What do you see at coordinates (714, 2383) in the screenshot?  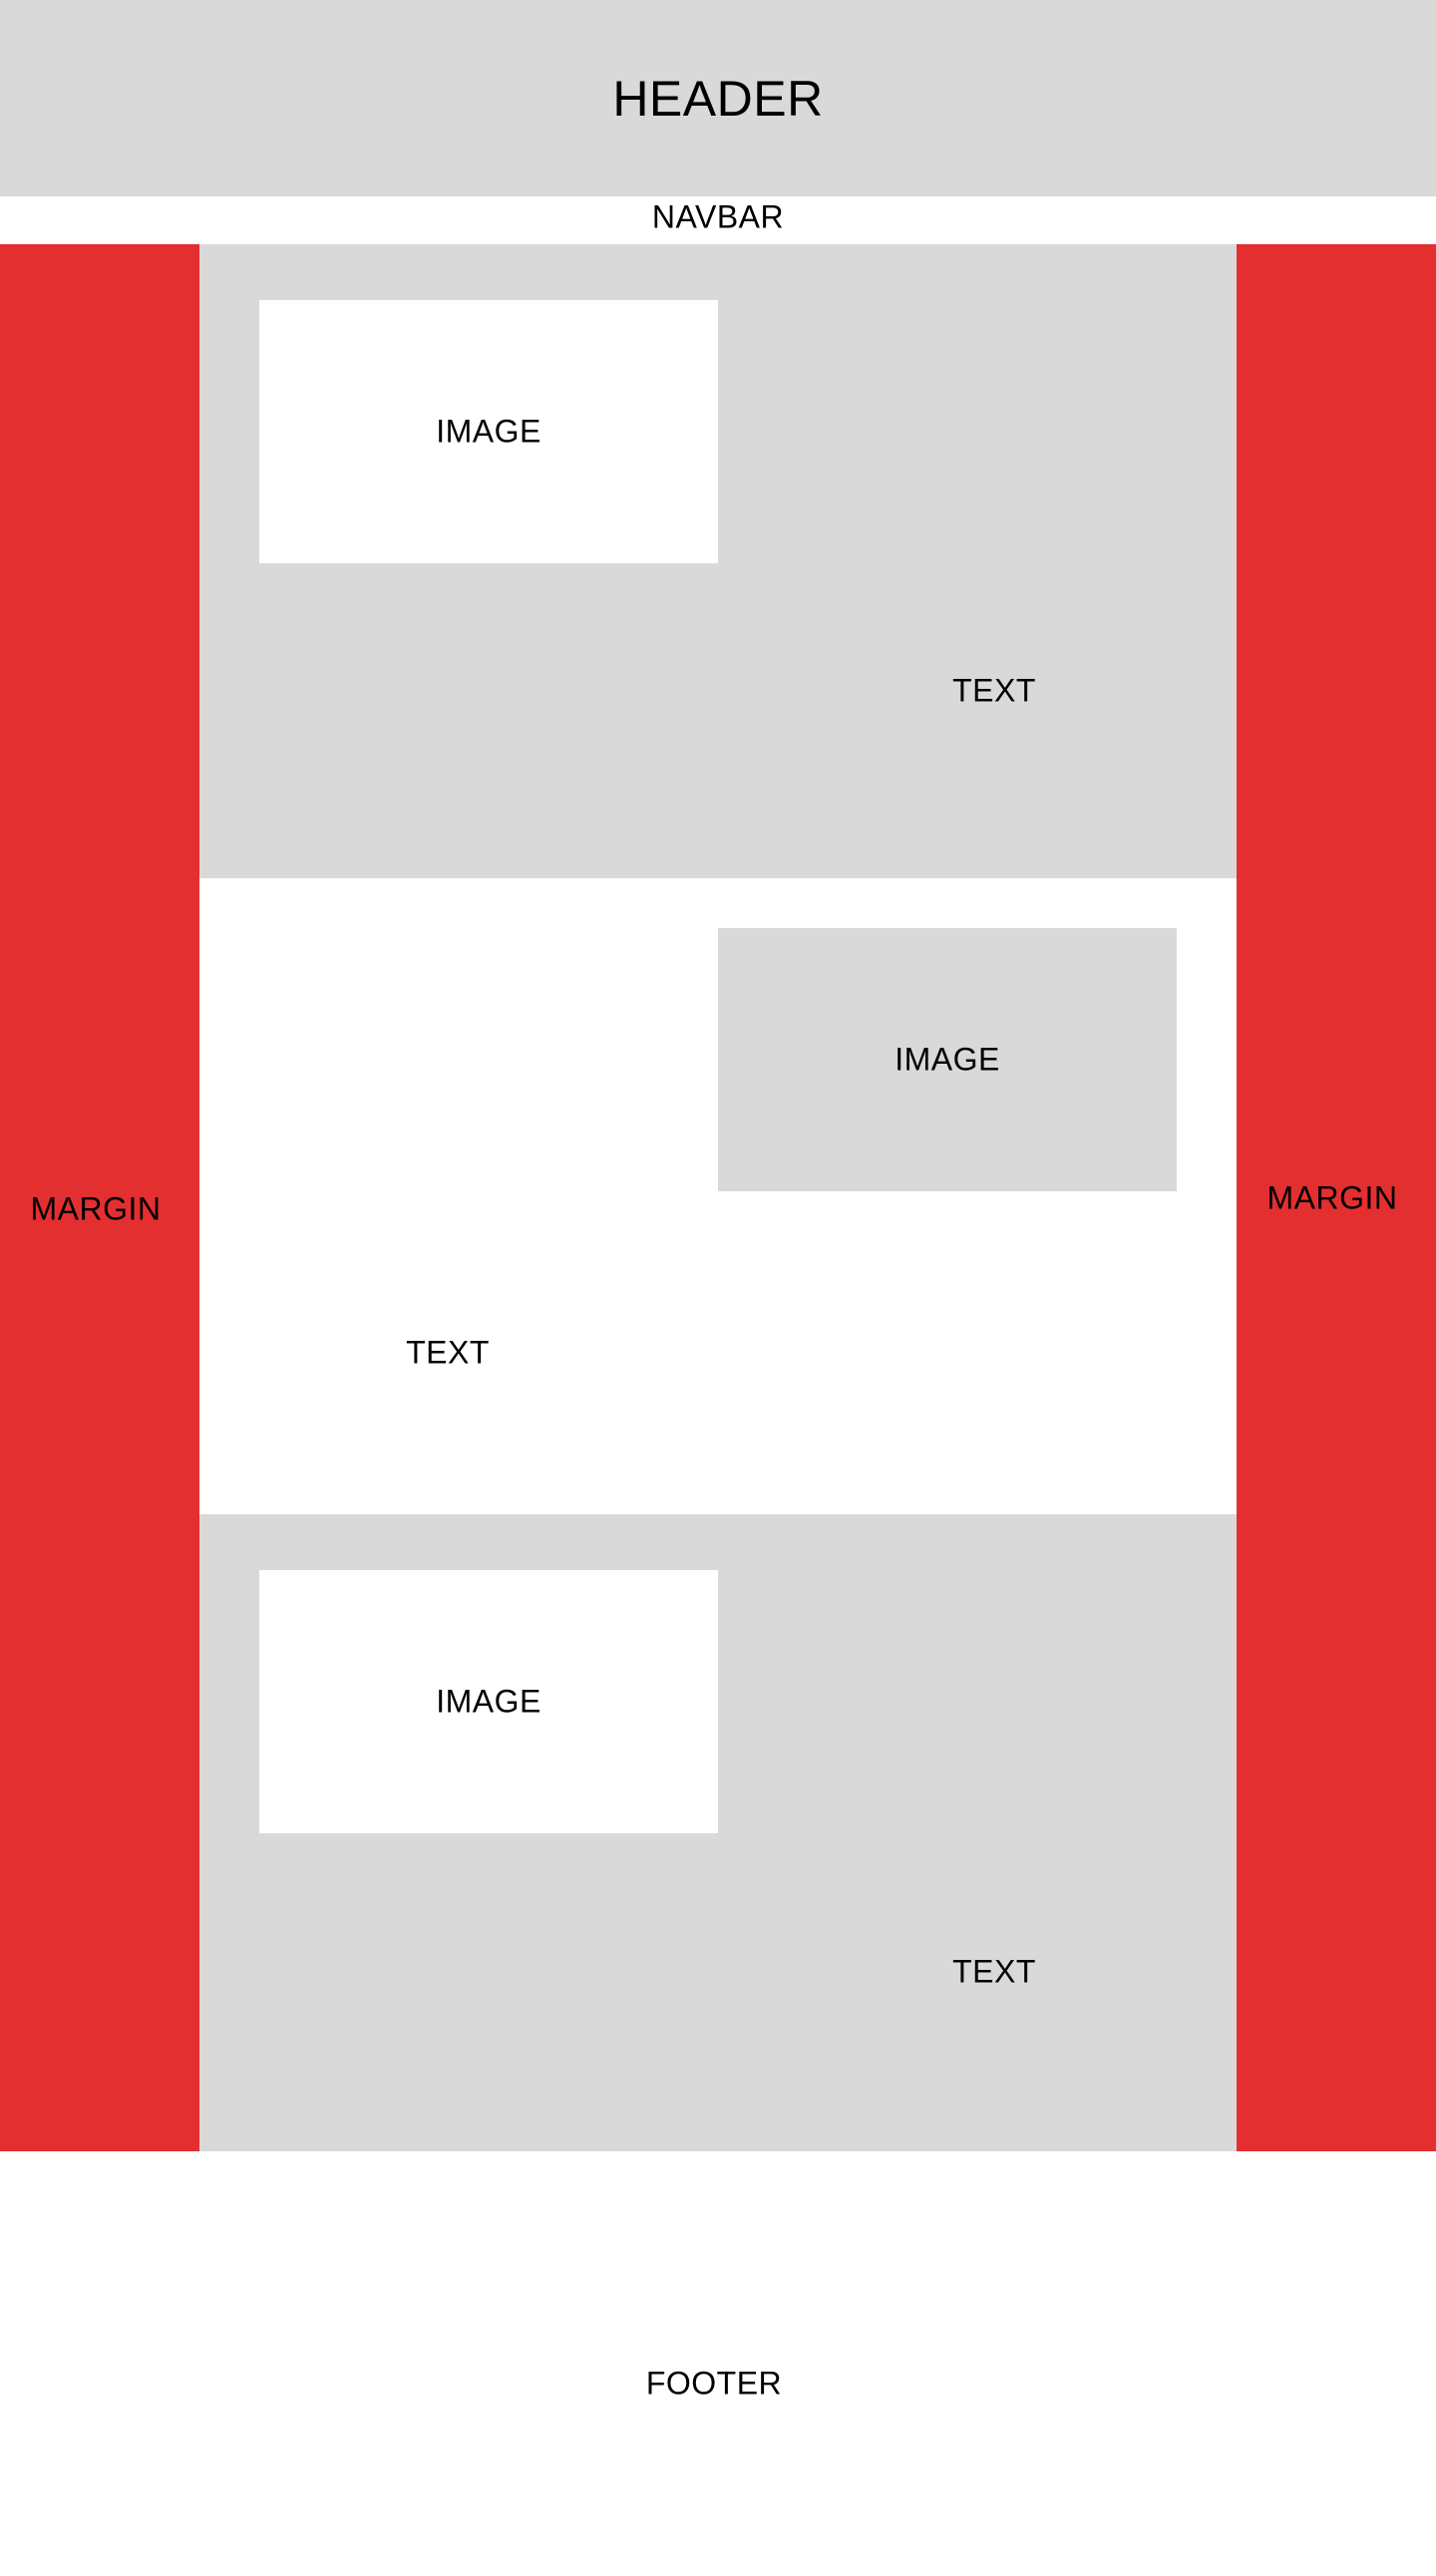 I see `footer-label: FOOTER` at bounding box center [714, 2383].